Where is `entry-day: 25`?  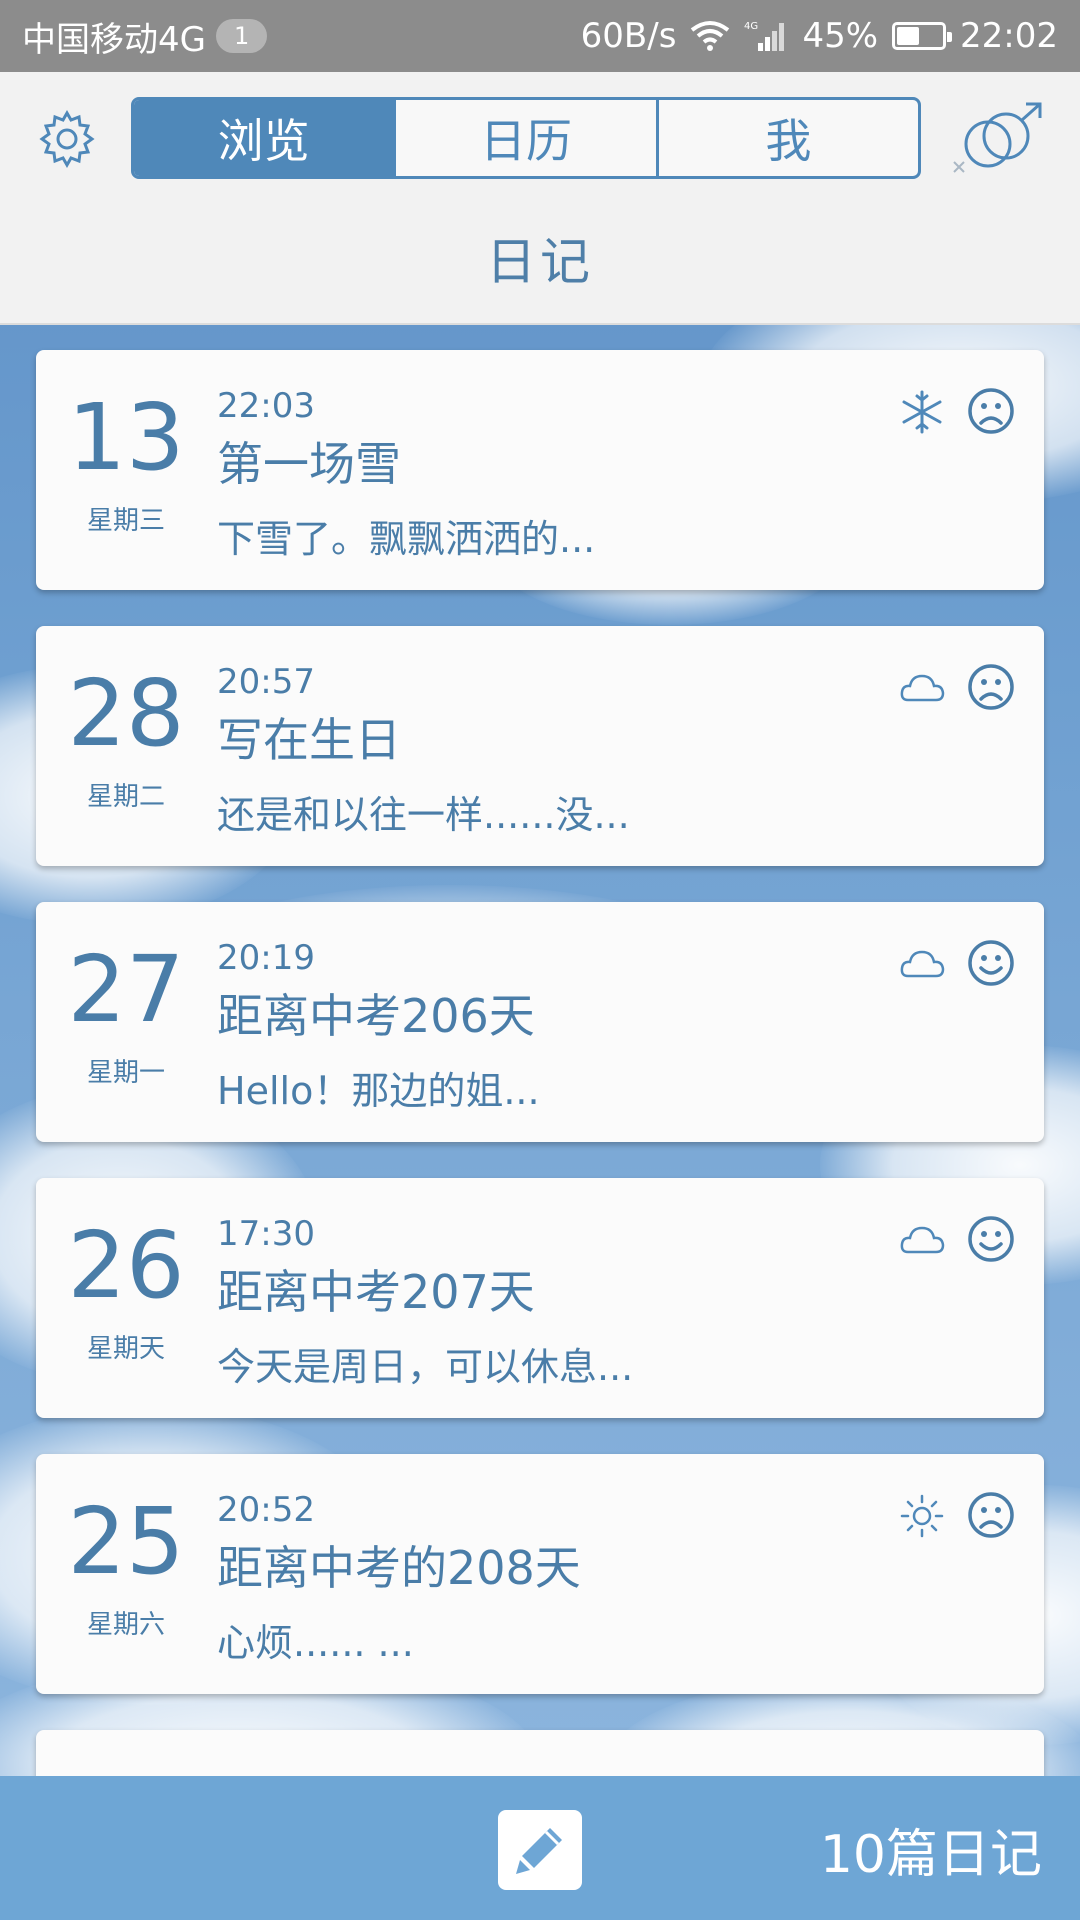
entry-day: 25 is located at coordinates (126, 1541).